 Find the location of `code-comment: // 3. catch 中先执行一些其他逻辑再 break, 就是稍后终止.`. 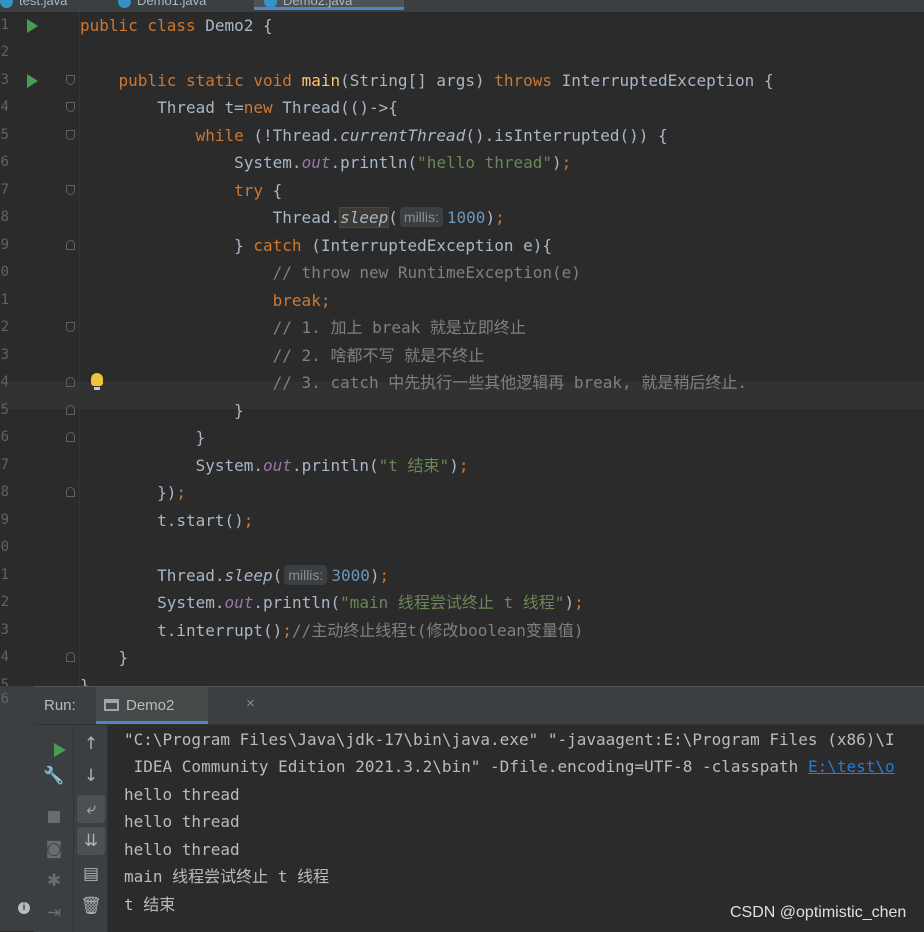

code-comment: // 3. catch 中先执行一些其他逻辑再 break, 就是稍后终止. is located at coordinates (509, 382).